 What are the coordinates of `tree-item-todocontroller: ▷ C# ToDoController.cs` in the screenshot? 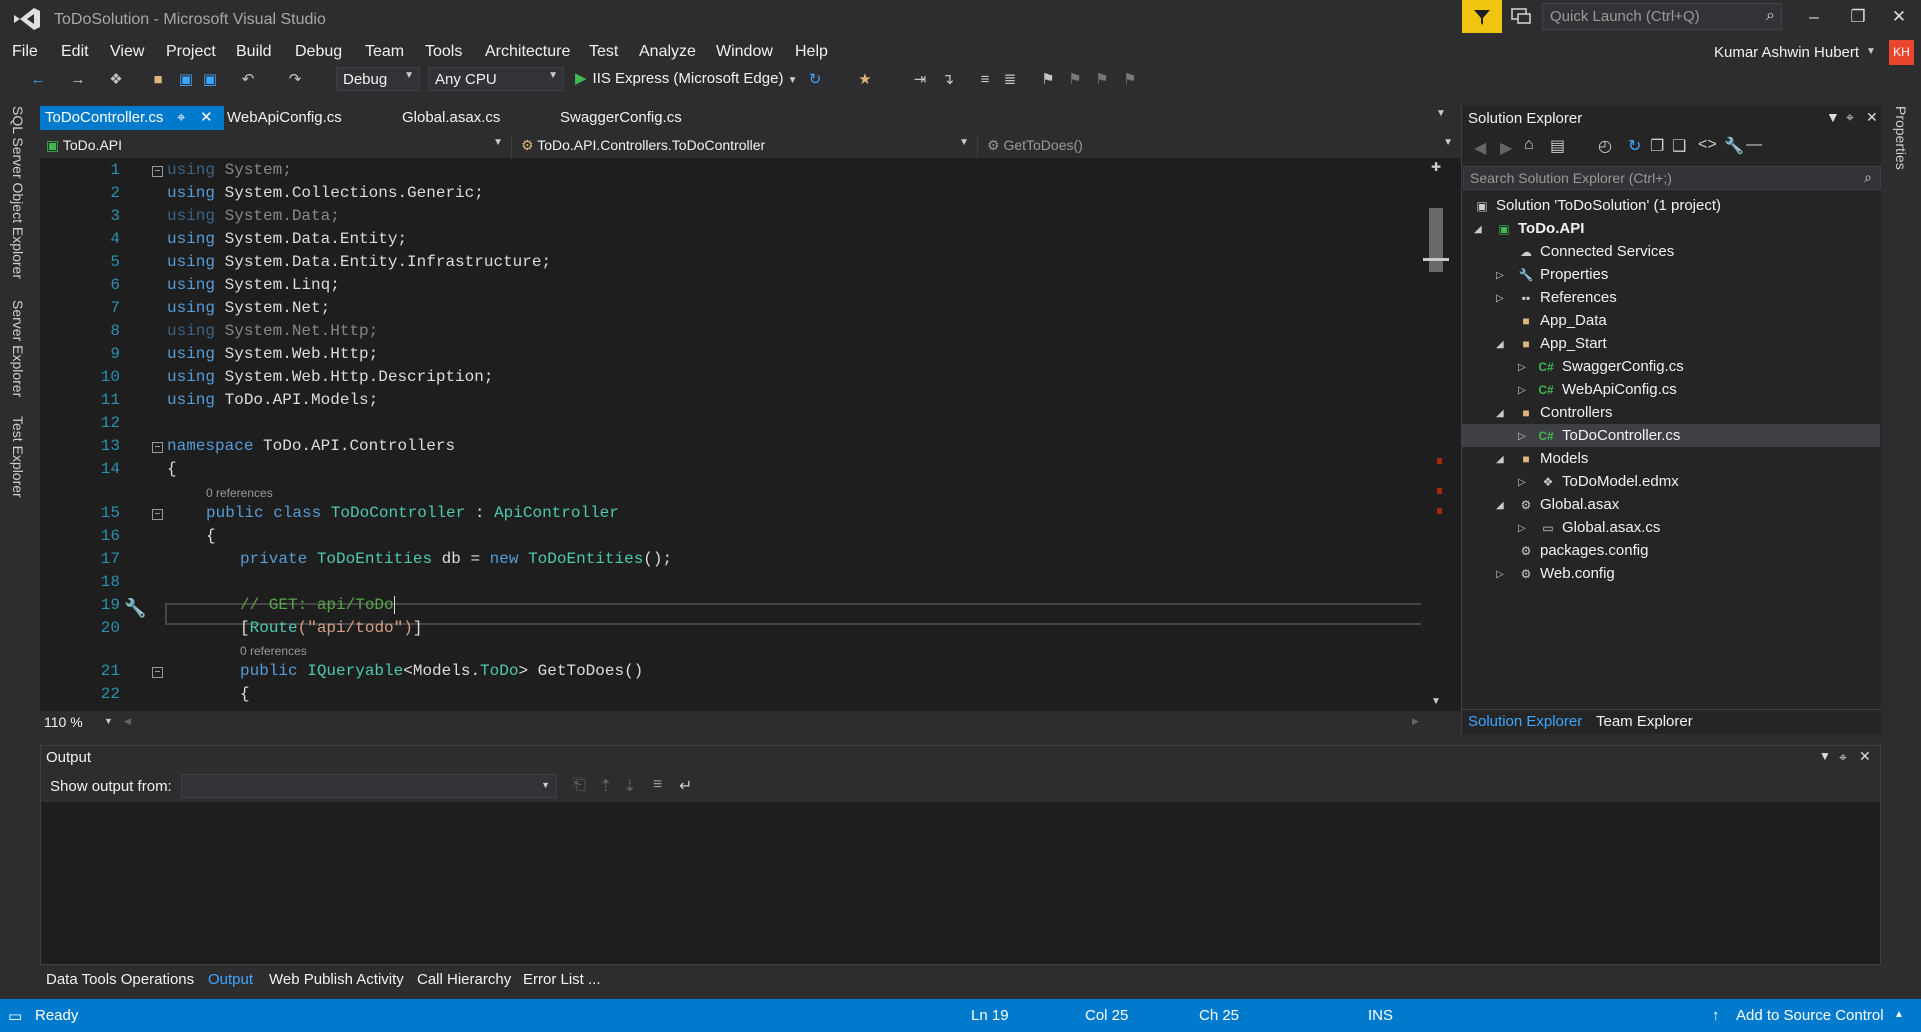 It's located at (1671, 435).